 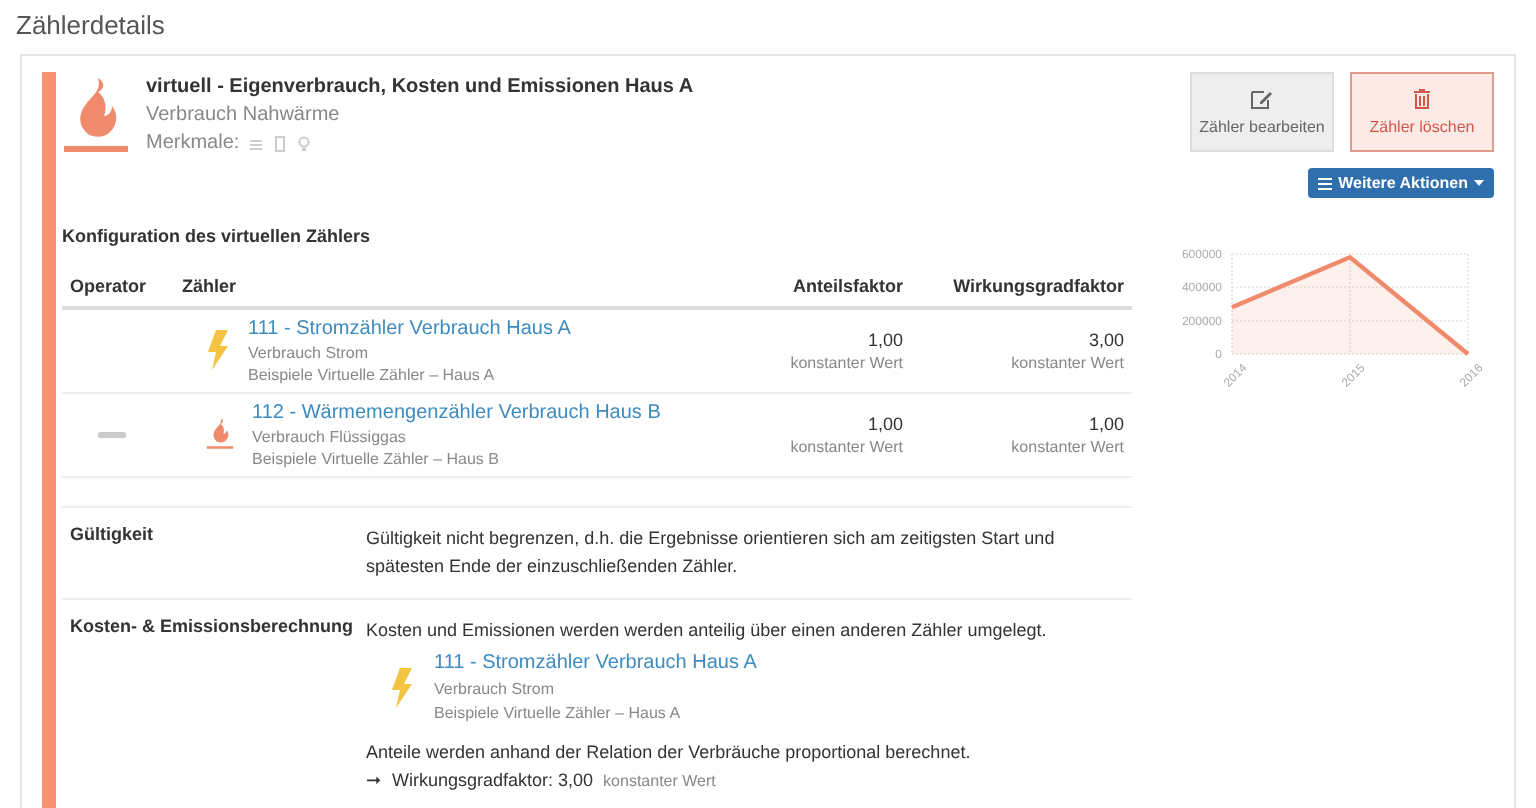 What do you see at coordinates (113, 535) in the screenshot?
I see `row-label: Gültigkeit` at bounding box center [113, 535].